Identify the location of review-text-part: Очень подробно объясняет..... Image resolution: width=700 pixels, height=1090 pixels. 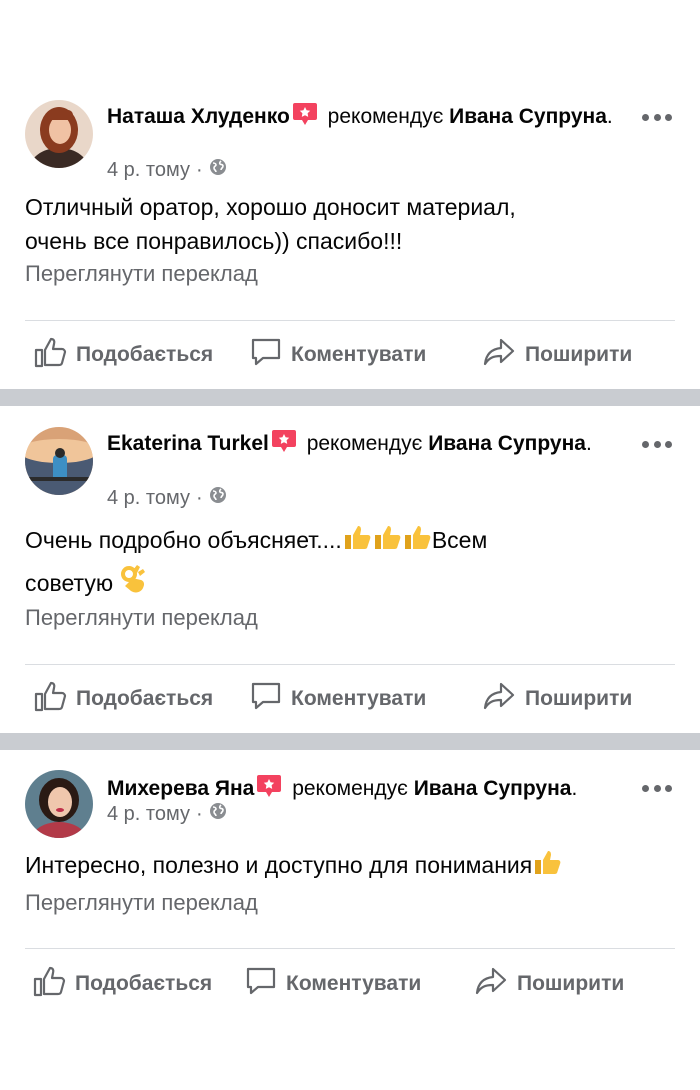
(183, 540).